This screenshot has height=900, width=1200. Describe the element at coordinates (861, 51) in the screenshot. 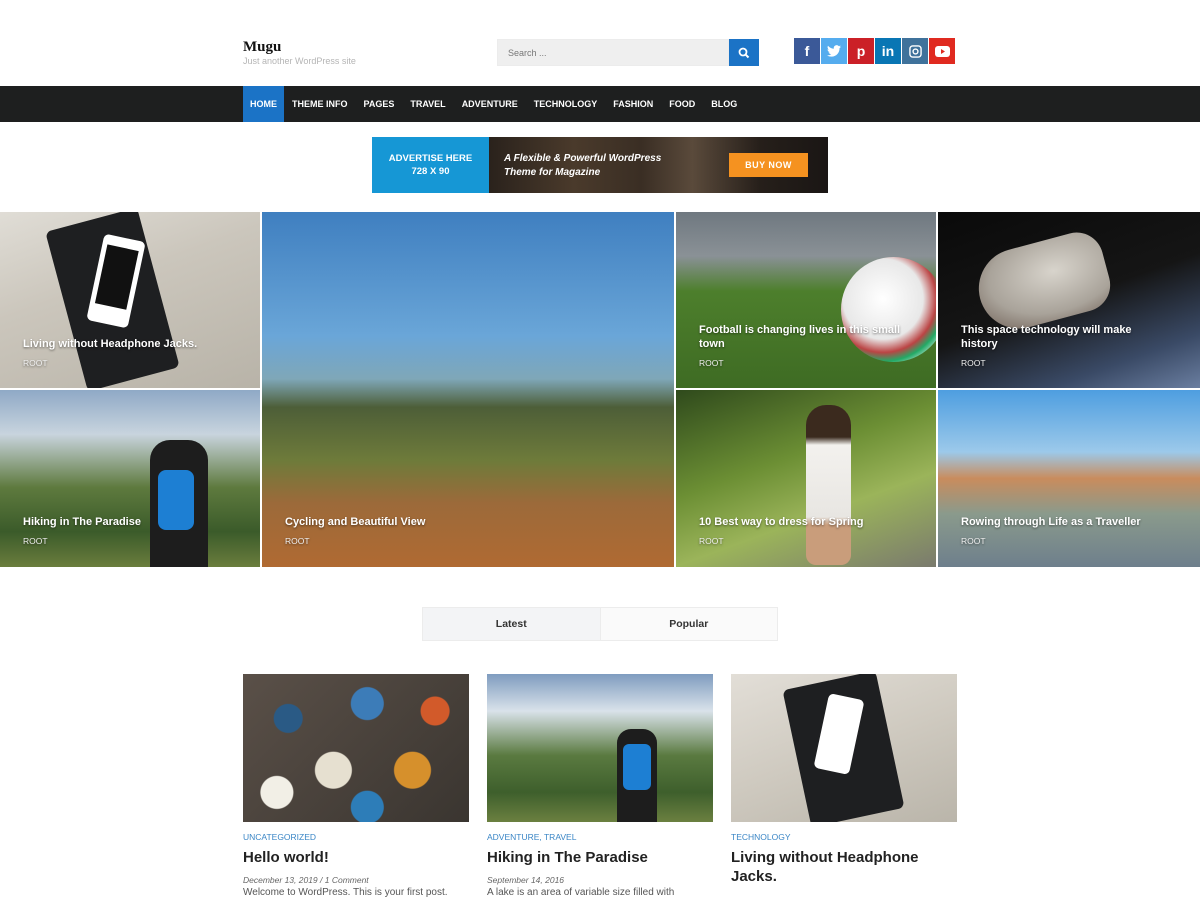

I see `pinterest-icon: p` at that location.